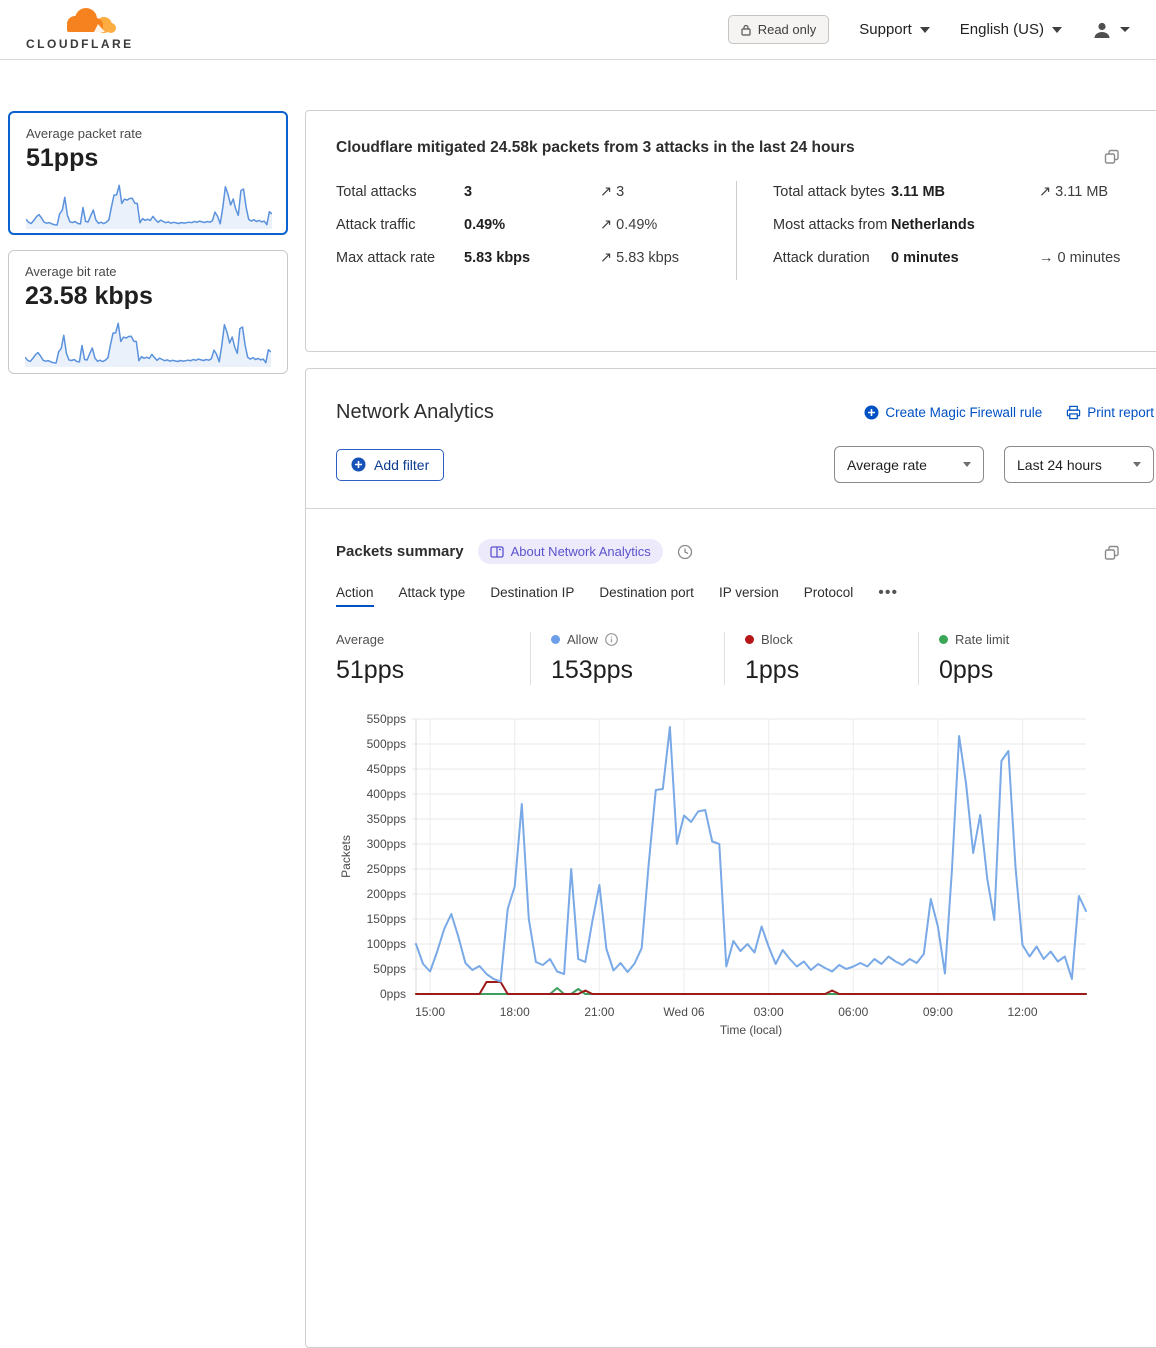 Image resolution: width=1156 pixels, height=1348 pixels. What do you see at coordinates (887, 464) in the screenshot?
I see `metric-select-value: Average rate` at bounding box center [887, 464].